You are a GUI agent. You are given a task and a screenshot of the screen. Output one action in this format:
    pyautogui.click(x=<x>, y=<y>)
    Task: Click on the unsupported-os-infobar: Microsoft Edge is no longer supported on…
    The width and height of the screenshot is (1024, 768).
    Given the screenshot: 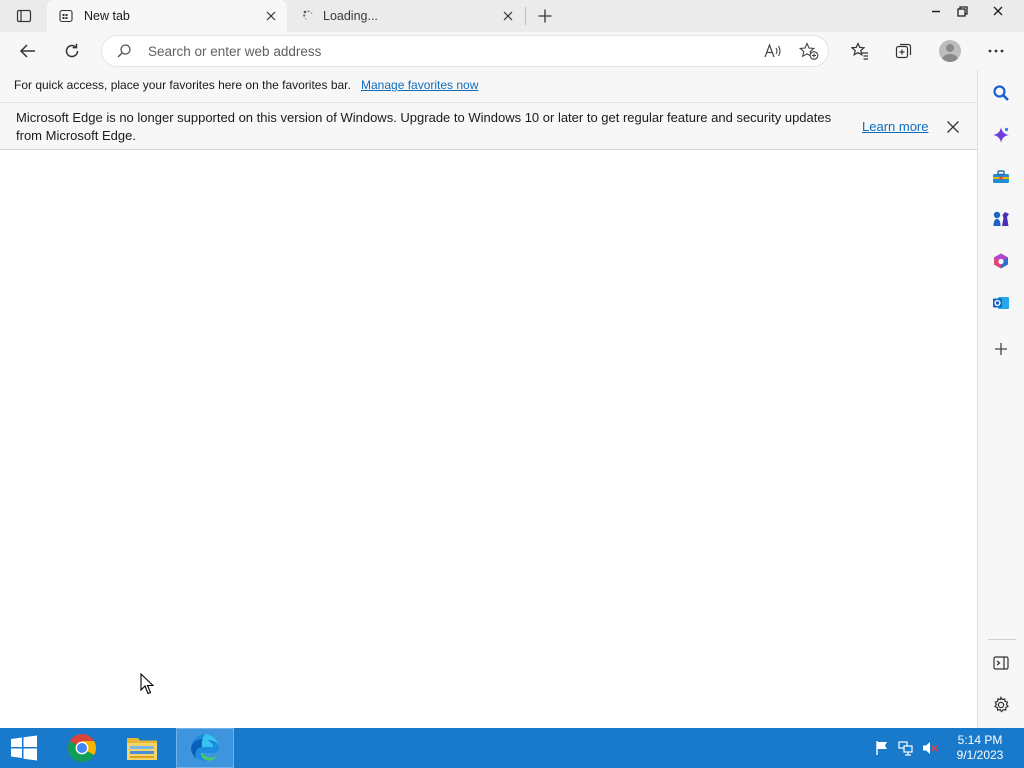 What is the action you would take?
    pyautogui.click(x=488, y=126)
    